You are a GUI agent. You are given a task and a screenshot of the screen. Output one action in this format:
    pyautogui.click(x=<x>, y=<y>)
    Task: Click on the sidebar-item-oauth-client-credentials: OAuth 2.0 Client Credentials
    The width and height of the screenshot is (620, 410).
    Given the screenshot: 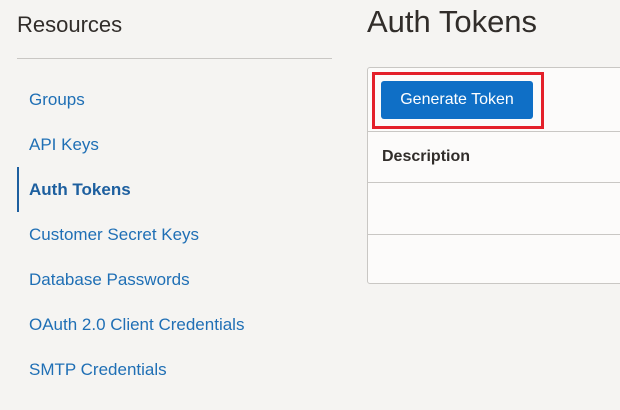 What is the action you would take?
    pyautogui.click(x=174, y=324)
    